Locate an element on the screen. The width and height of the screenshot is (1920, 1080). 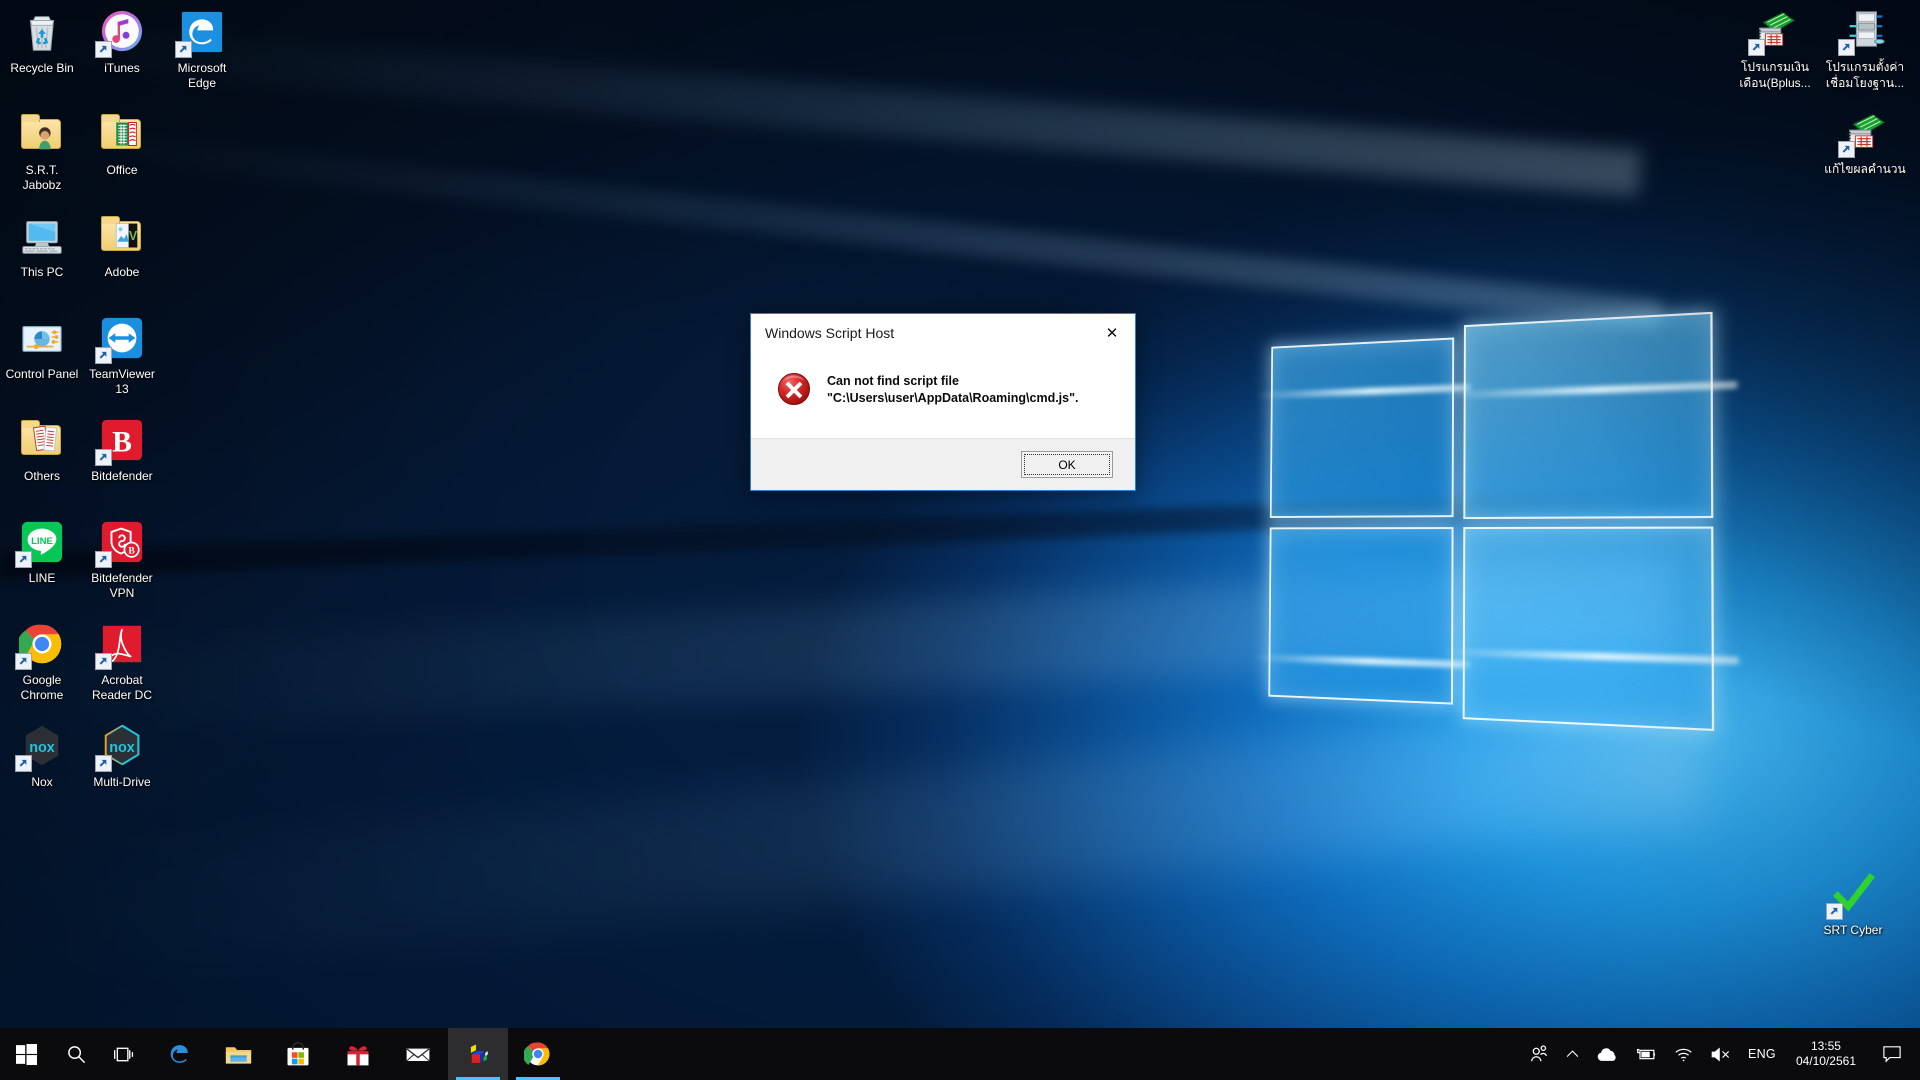
desktop-icon-multi-drive: nox Multi-Drive is located at coordinates (122, 768).